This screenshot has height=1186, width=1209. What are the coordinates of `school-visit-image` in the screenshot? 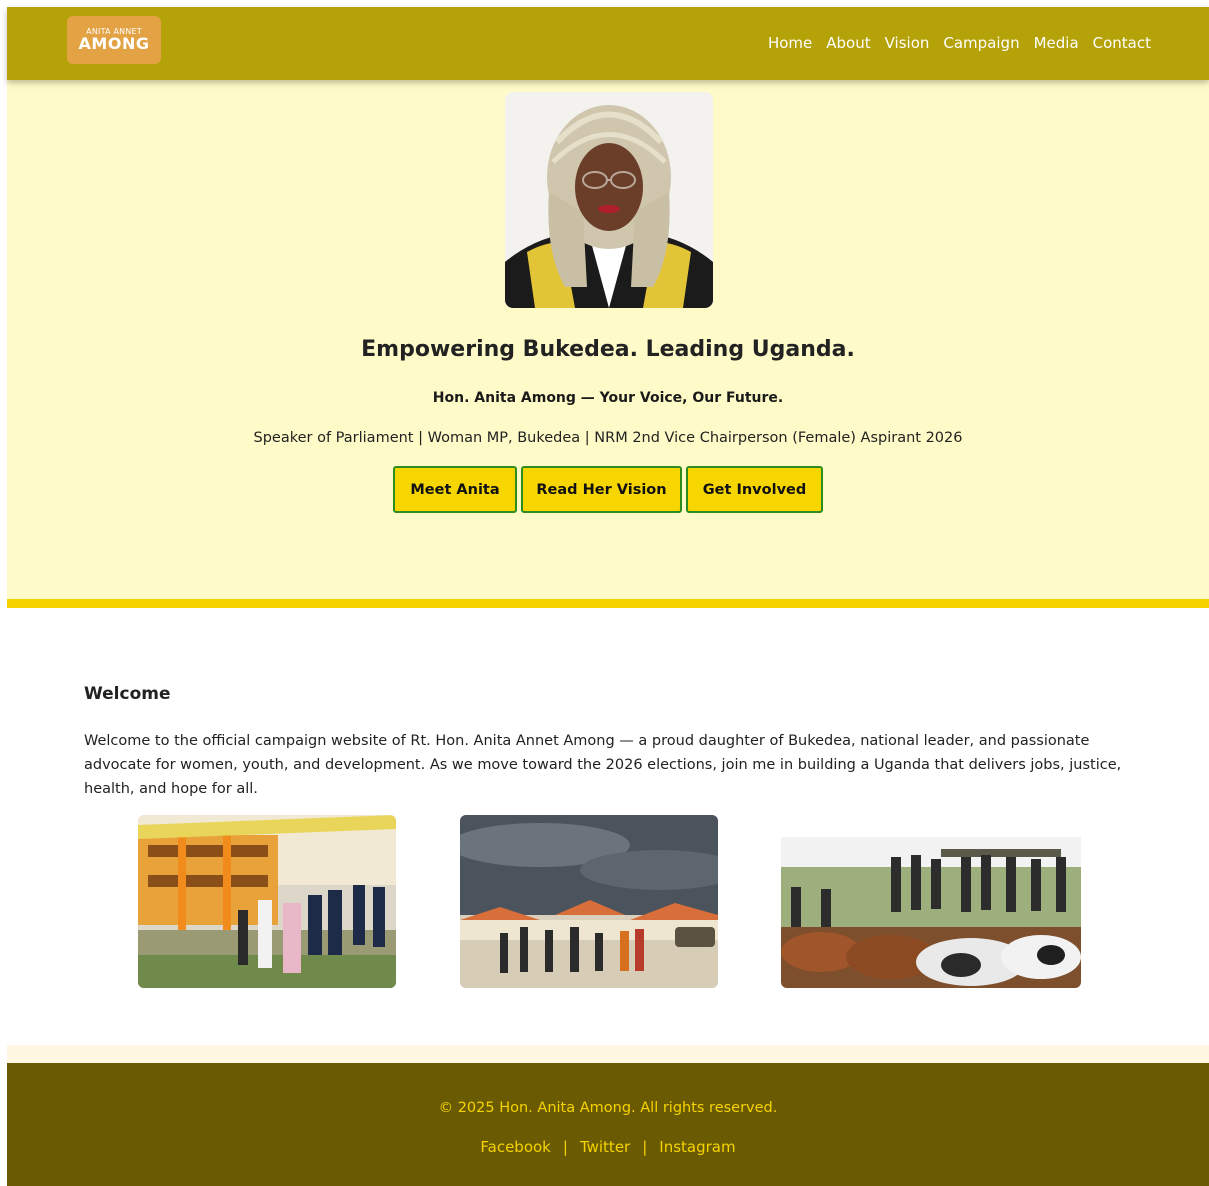 It's located at (267, 901).